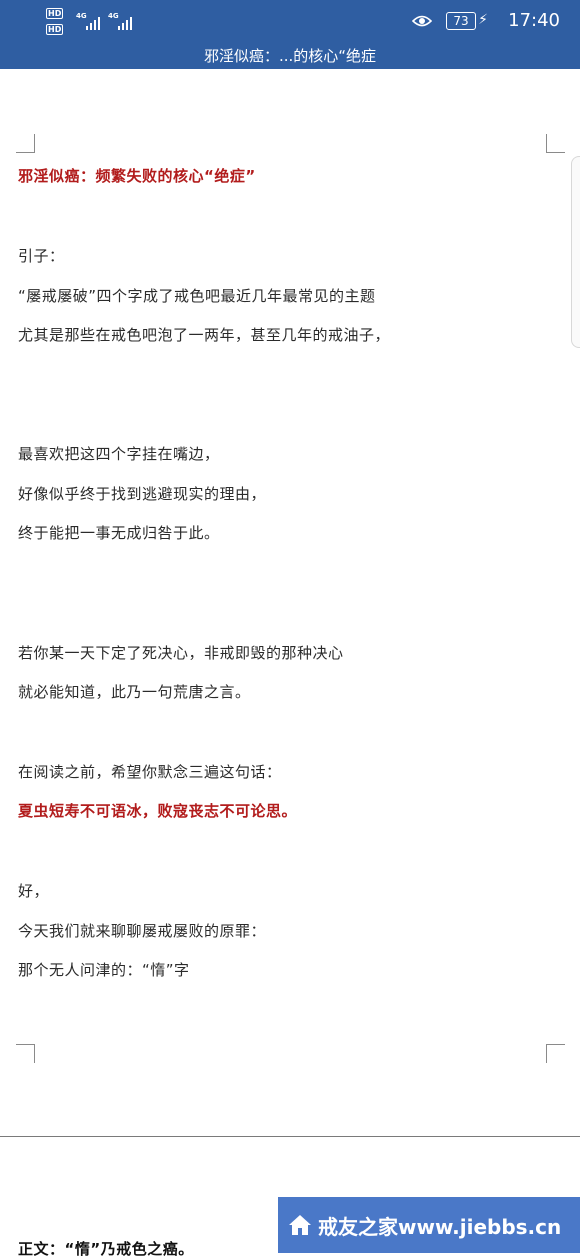 This screenshot has height=1259, width=580. I want to click on scroll-handle, so click(575, 252).